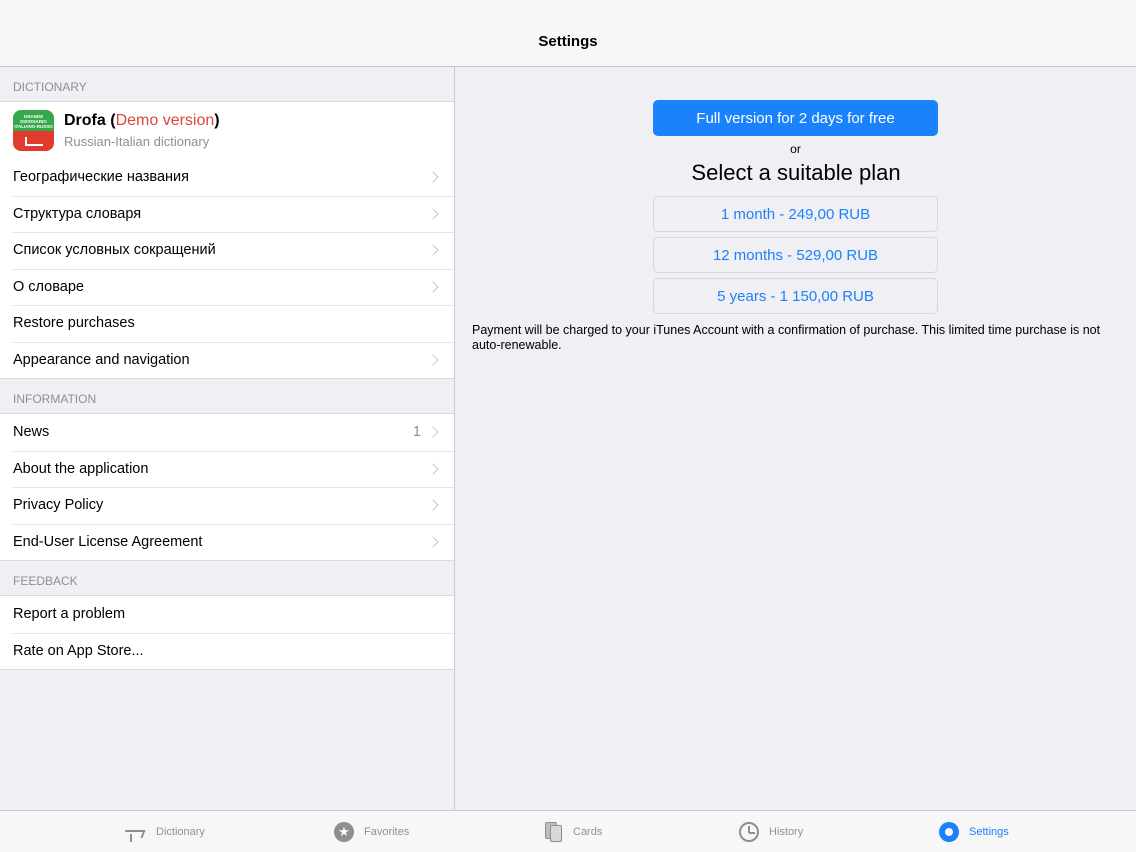  What do you see at coordinates (227, 614) in the screenshot?
I see `row-report-problem: Report a problem` at bounding box center [227, 614].